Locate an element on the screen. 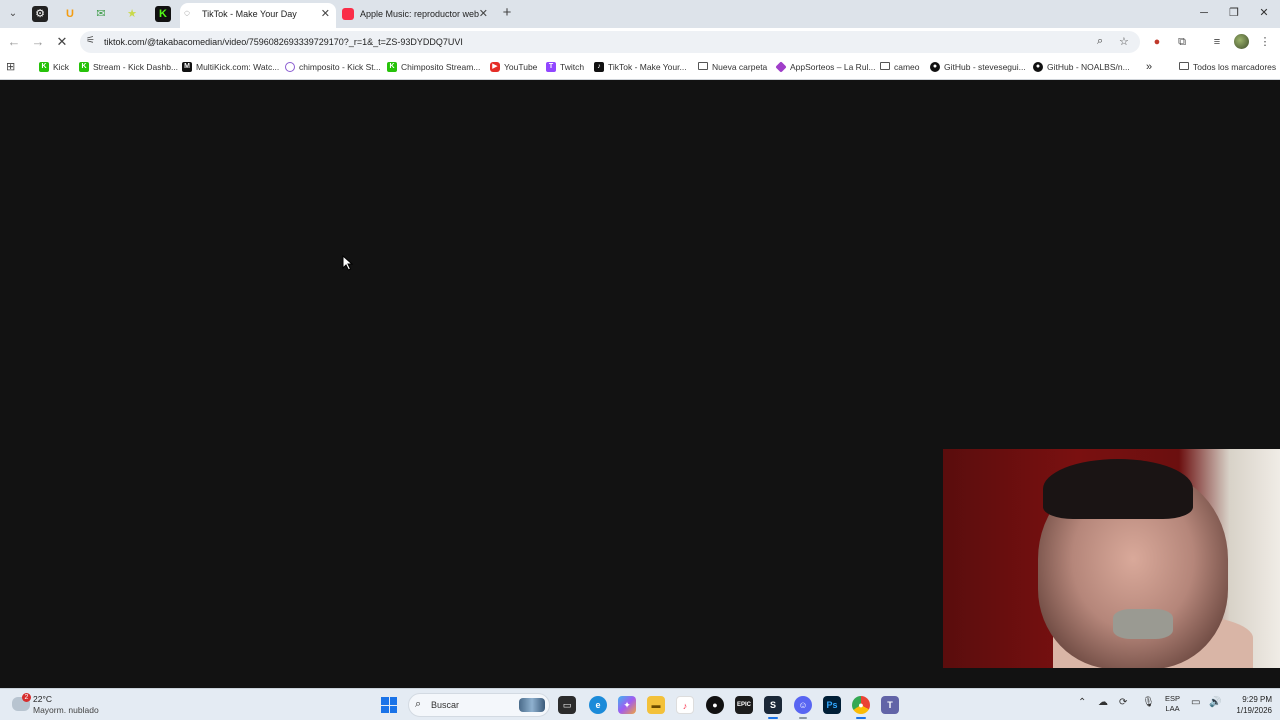 Image resolution: width=1280 pixels, height=720 pixels. chrome-icon: ● is located at coordinates (861, 707).